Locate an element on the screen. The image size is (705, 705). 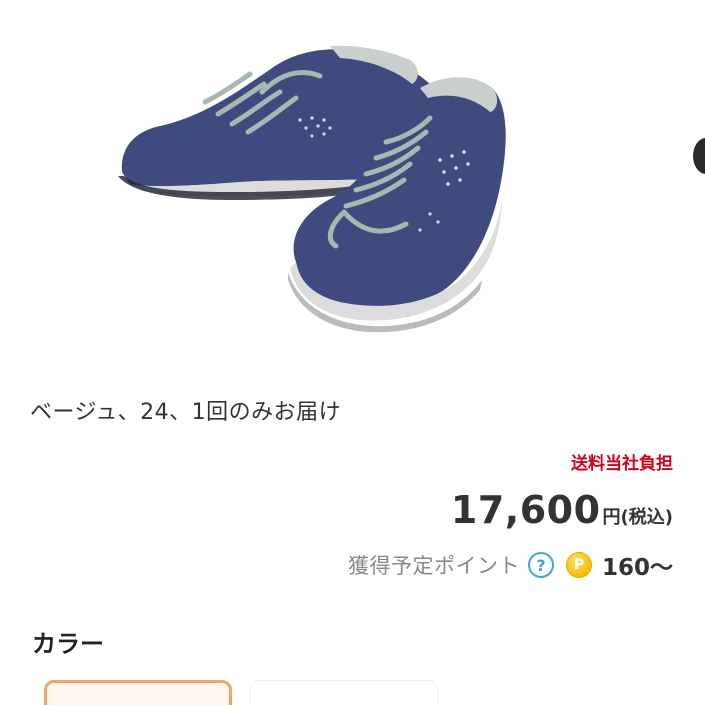
color-swatch is located at coordinates (344, 692).